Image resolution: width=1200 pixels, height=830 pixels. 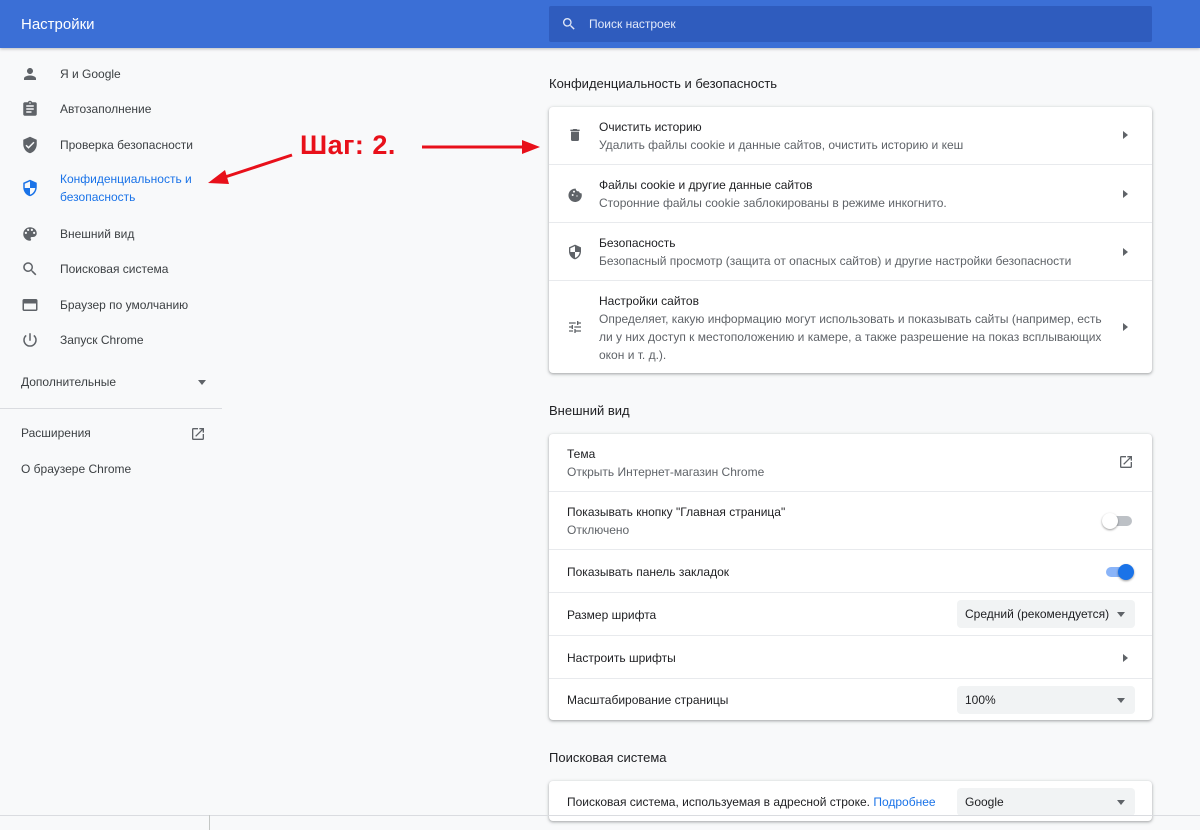 What do you see at coordinates (904, 802) in the screenshot?
I see `learn-more-link: Подробнее` at bounding box center [904, 802].